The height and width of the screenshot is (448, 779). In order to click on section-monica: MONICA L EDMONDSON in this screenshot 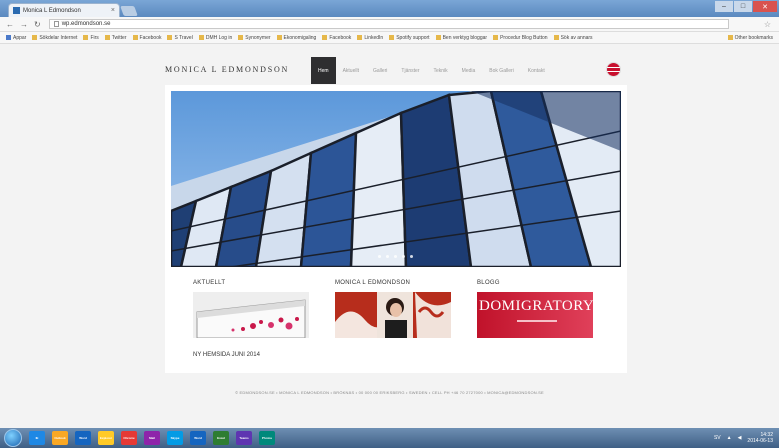, I will do `click(393, 309)`.